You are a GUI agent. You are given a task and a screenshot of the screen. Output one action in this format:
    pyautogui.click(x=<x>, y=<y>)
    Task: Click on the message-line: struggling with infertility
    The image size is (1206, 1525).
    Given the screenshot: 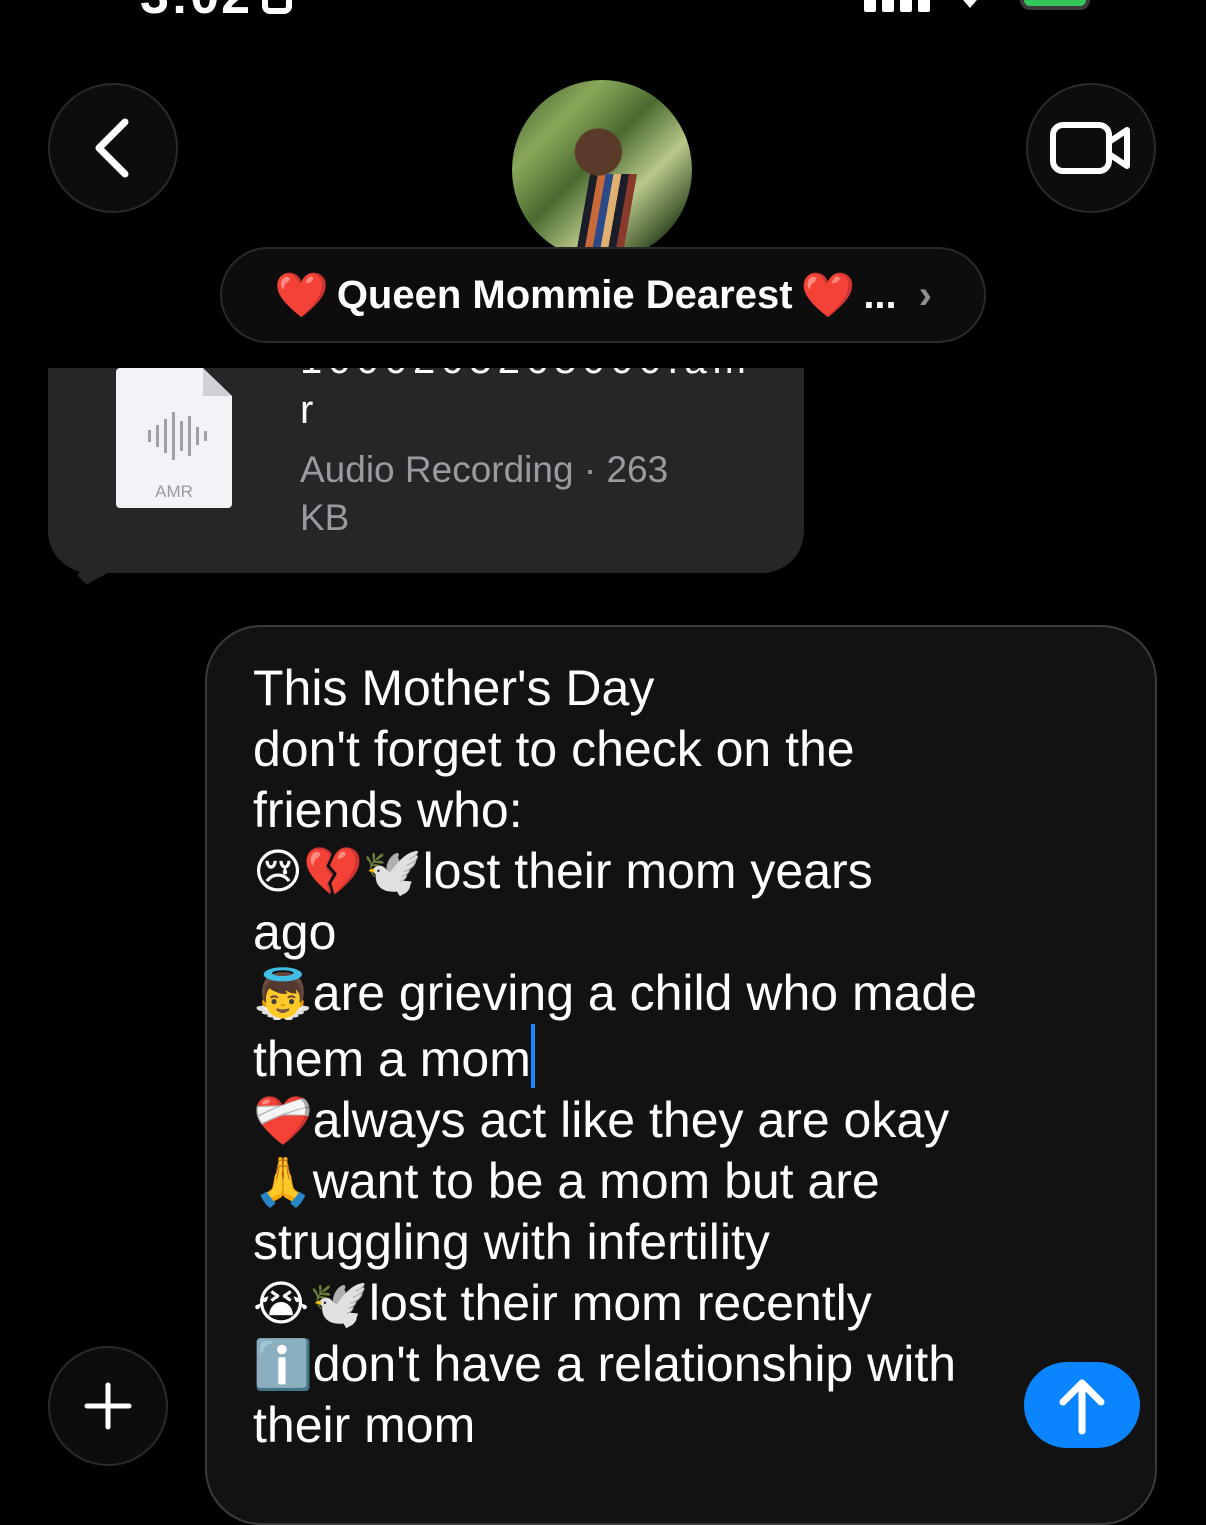 What is the action you would take?
    pyautogui.click(x=511, y=1242)
    